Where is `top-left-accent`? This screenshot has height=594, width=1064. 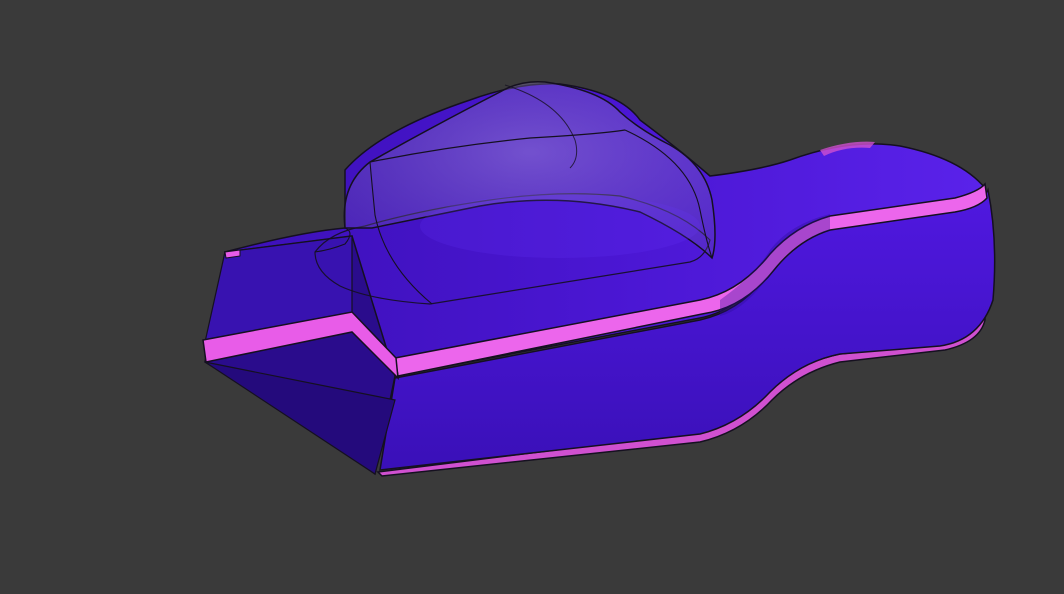 top-left-accent is located at coordinates (232, 254).